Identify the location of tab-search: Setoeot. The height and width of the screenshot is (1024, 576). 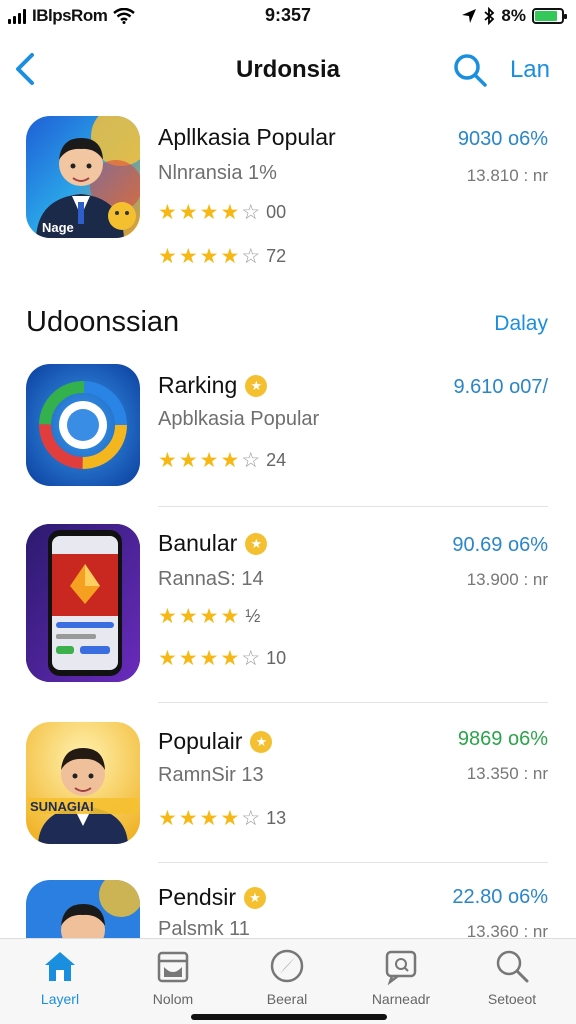
(512, 977).